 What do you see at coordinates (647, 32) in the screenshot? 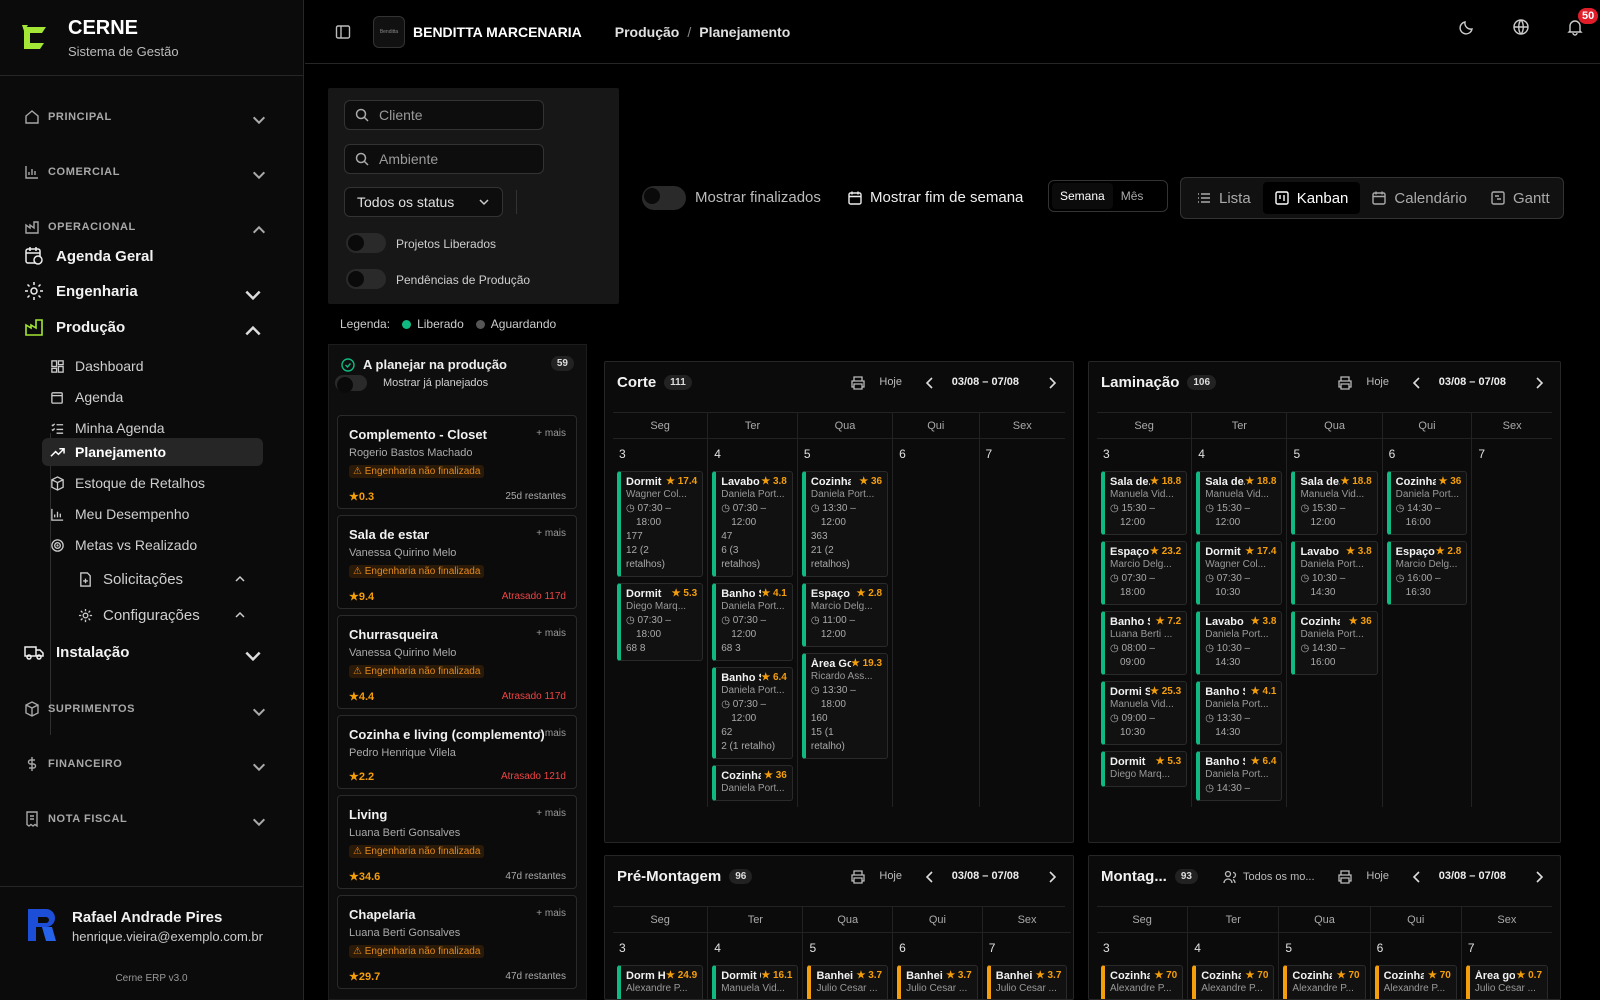
I see `breadcrumb-producao: Produção` at bounding box center [647, 32].